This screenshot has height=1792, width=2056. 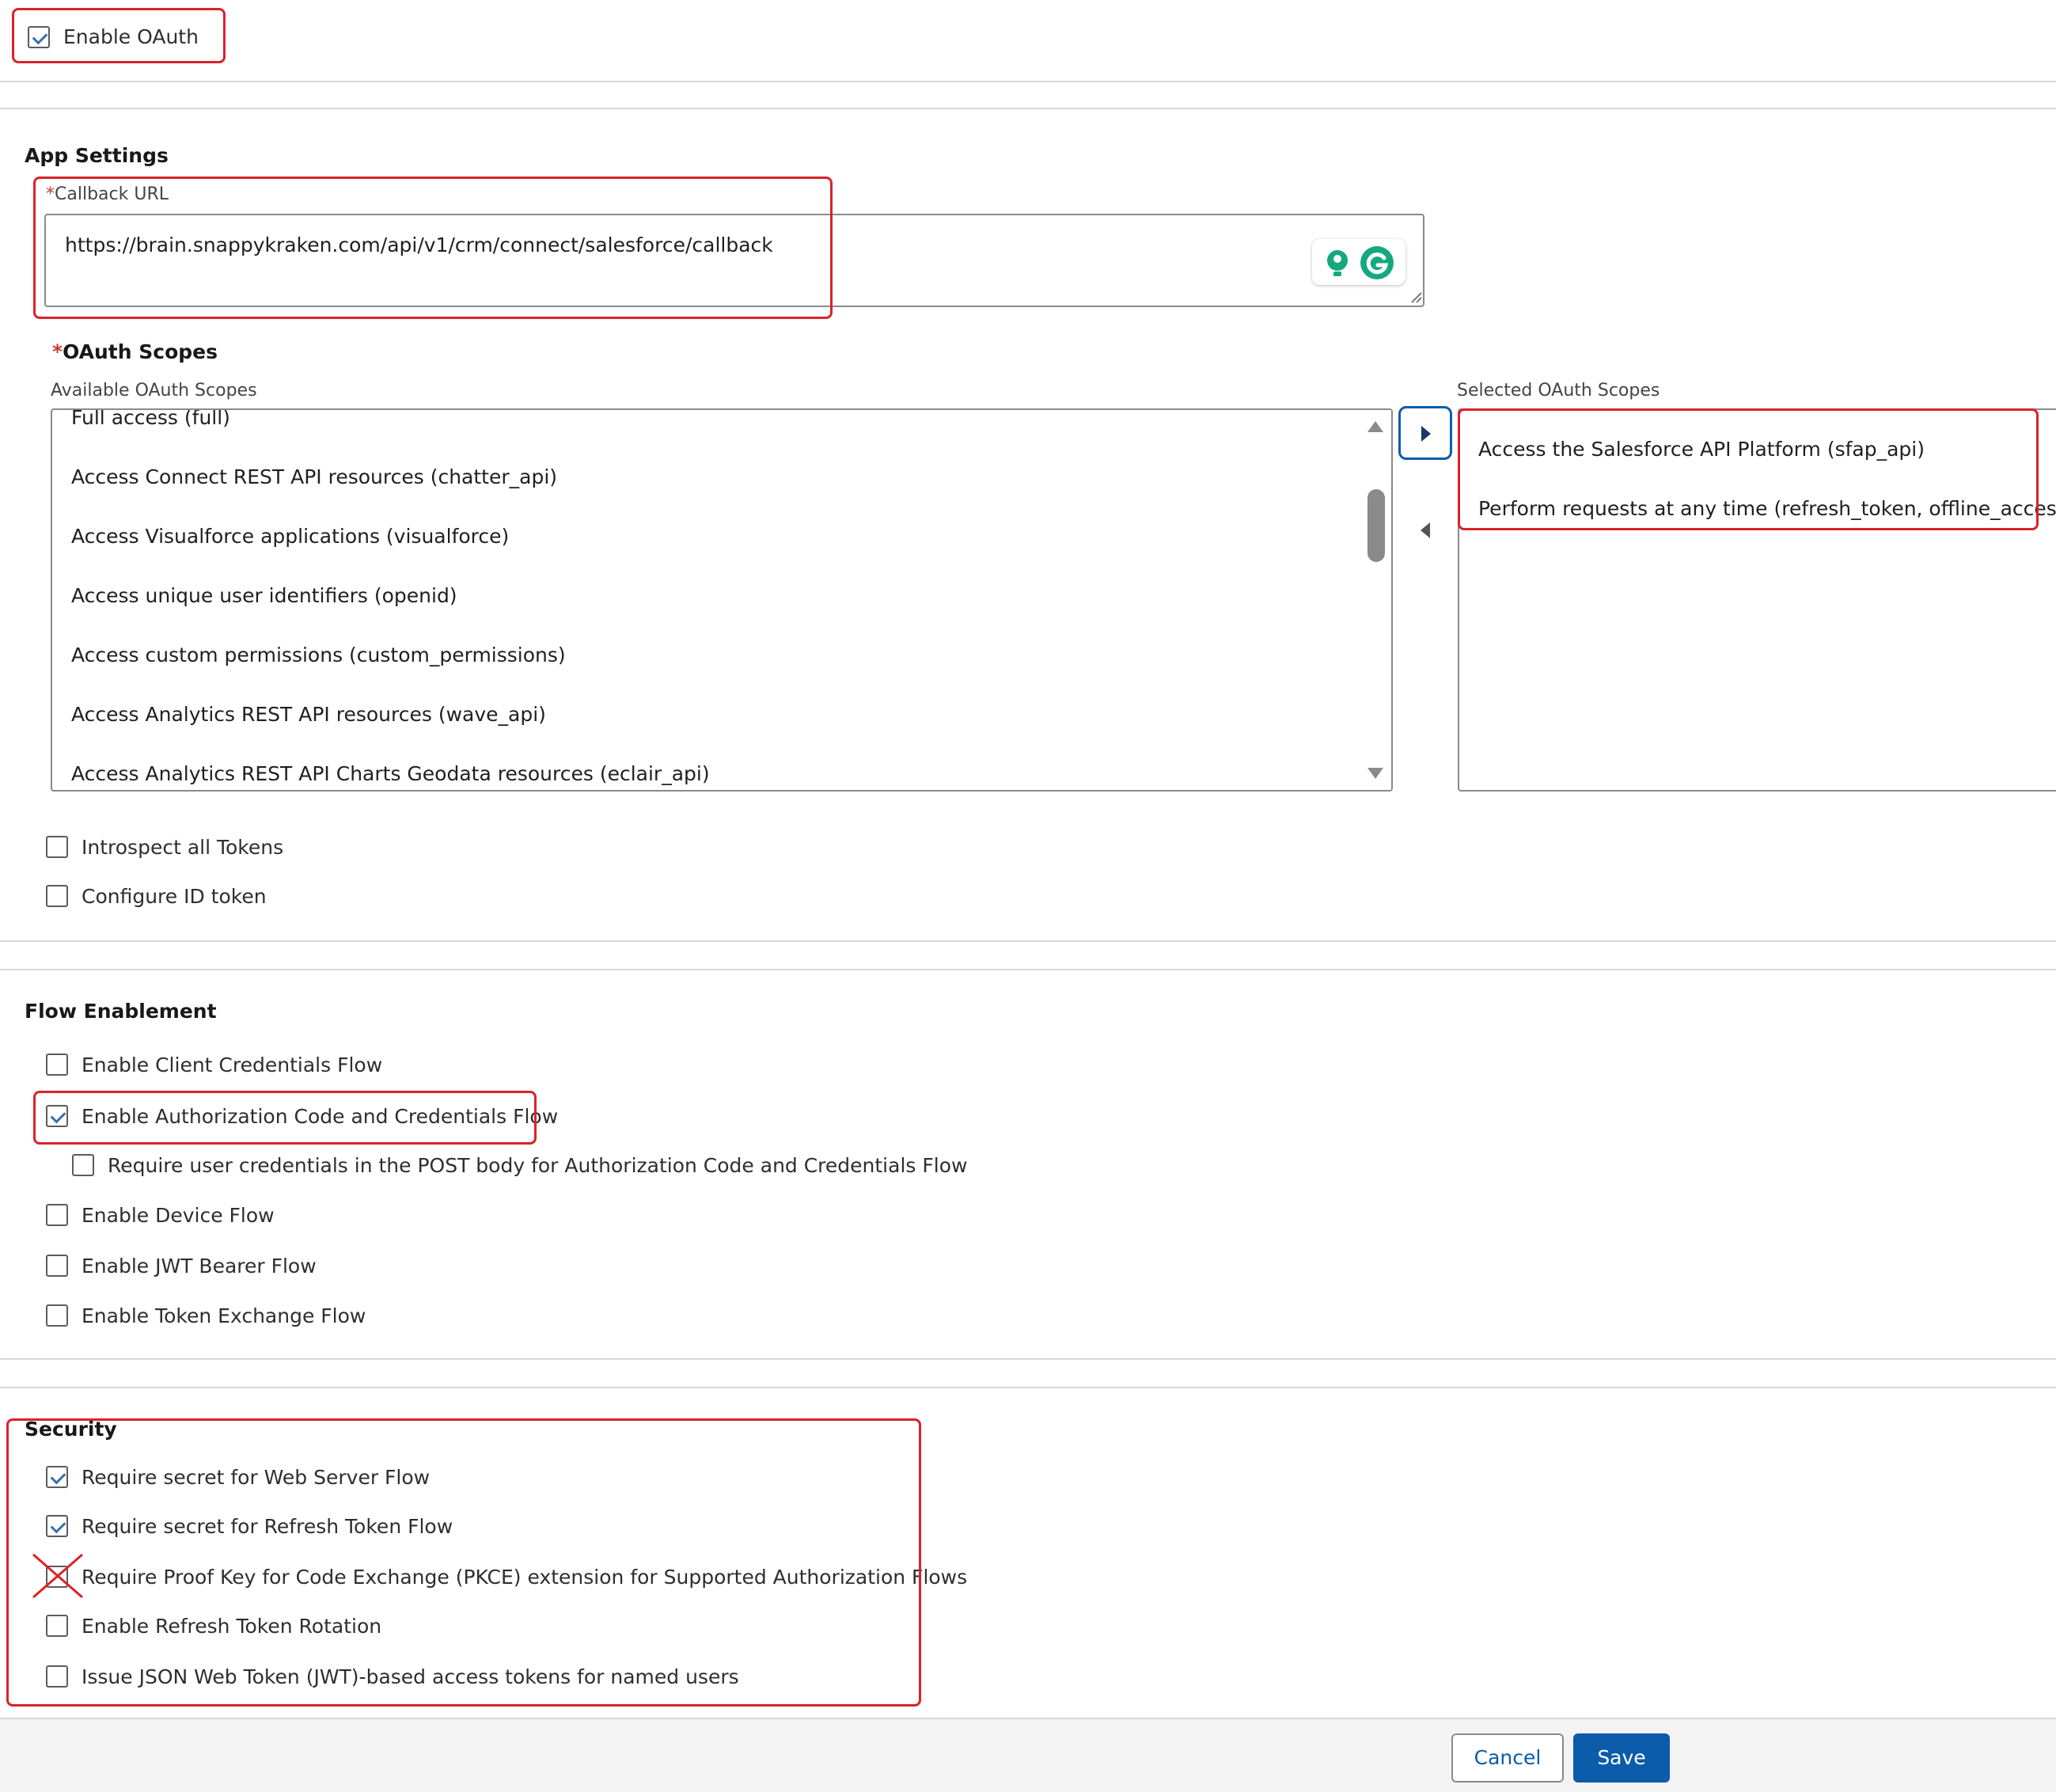 What do you see at coordinates (57, 1676) in the screenshot?
I see `jwt-access-tokens-checkbox` at bounding box center [57, 1676].